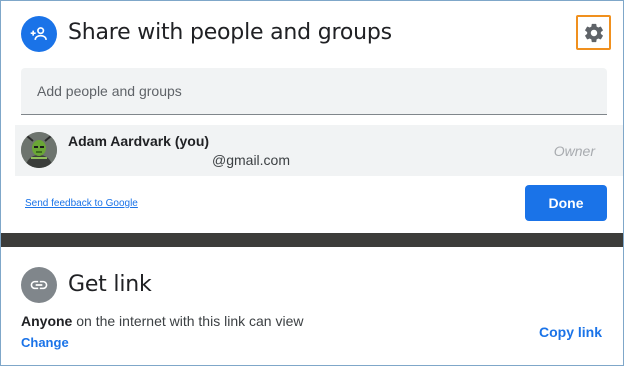 The width and height of the screenshot is (624, 366). I want to click on send-feedback-link: Send feedback to Google, so click(81, 203).